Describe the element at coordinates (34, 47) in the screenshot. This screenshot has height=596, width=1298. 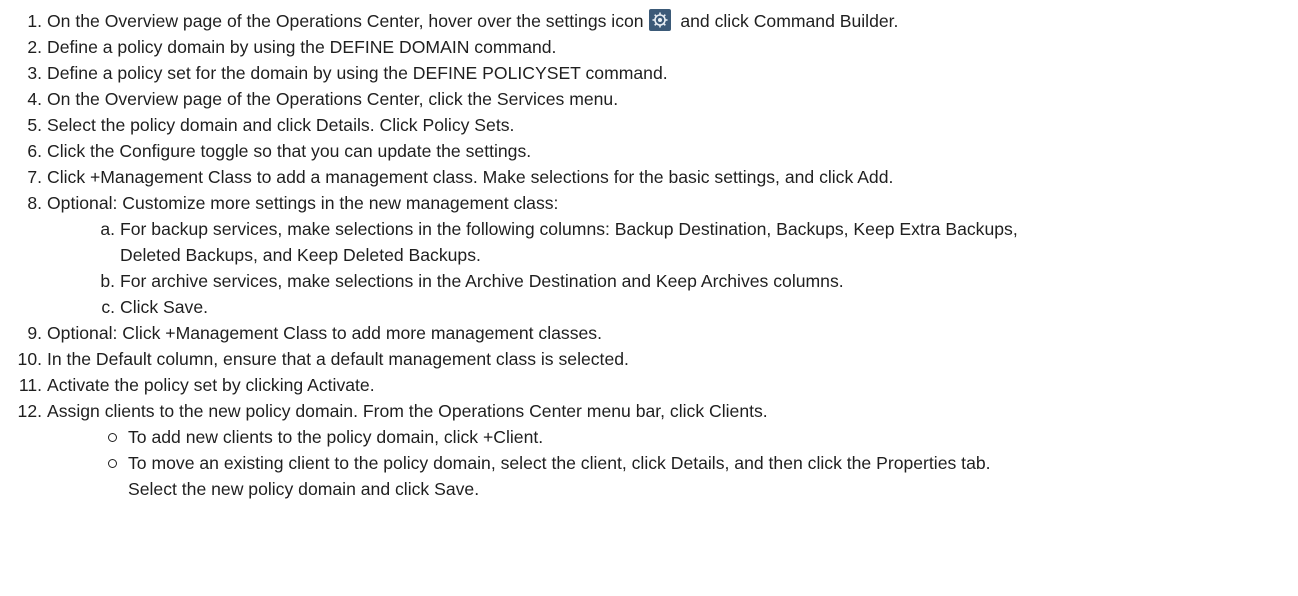
I see `step-number: 2.` at that location.